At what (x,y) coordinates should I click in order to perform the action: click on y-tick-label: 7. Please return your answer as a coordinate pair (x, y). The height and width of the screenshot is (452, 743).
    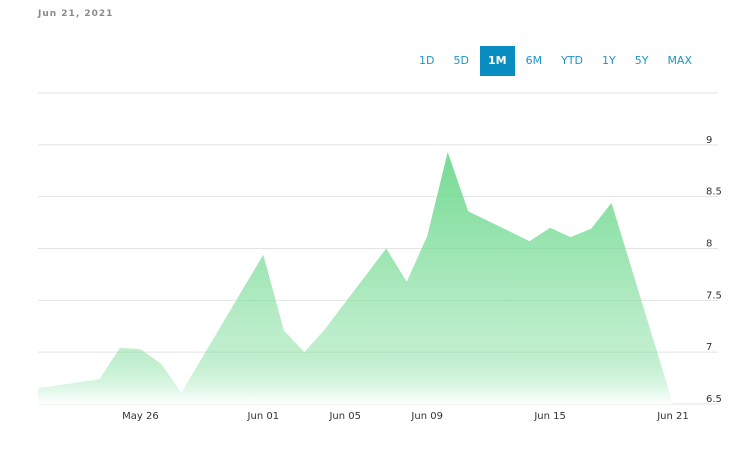
    Looking at the image, I should click on (709, 347).